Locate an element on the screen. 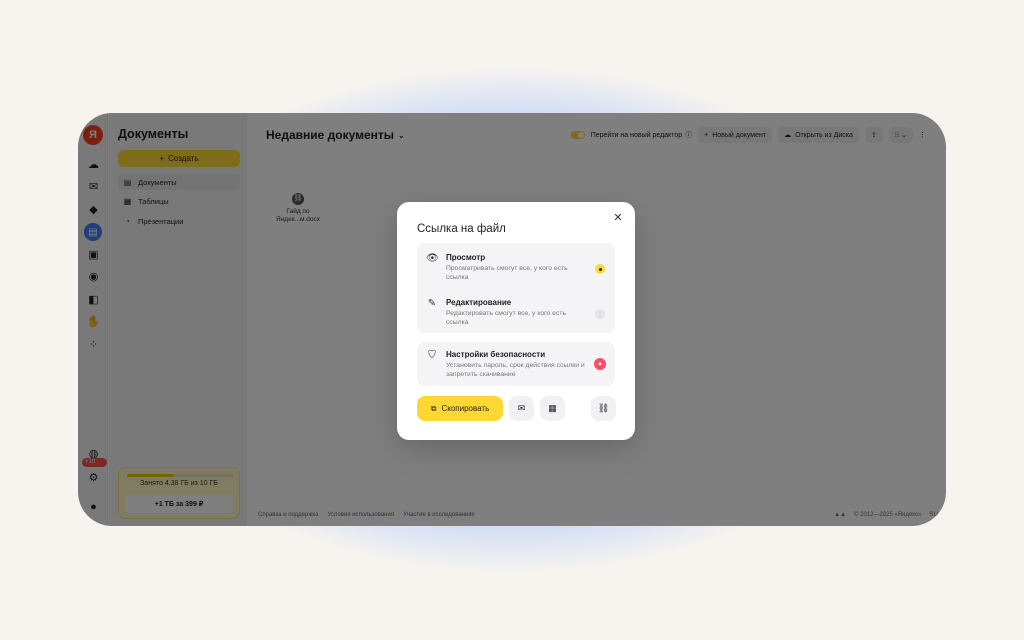 The width and height of the screenshot is (1024, 640). link-icon: ⛓ is located at coordinates (603, 408).